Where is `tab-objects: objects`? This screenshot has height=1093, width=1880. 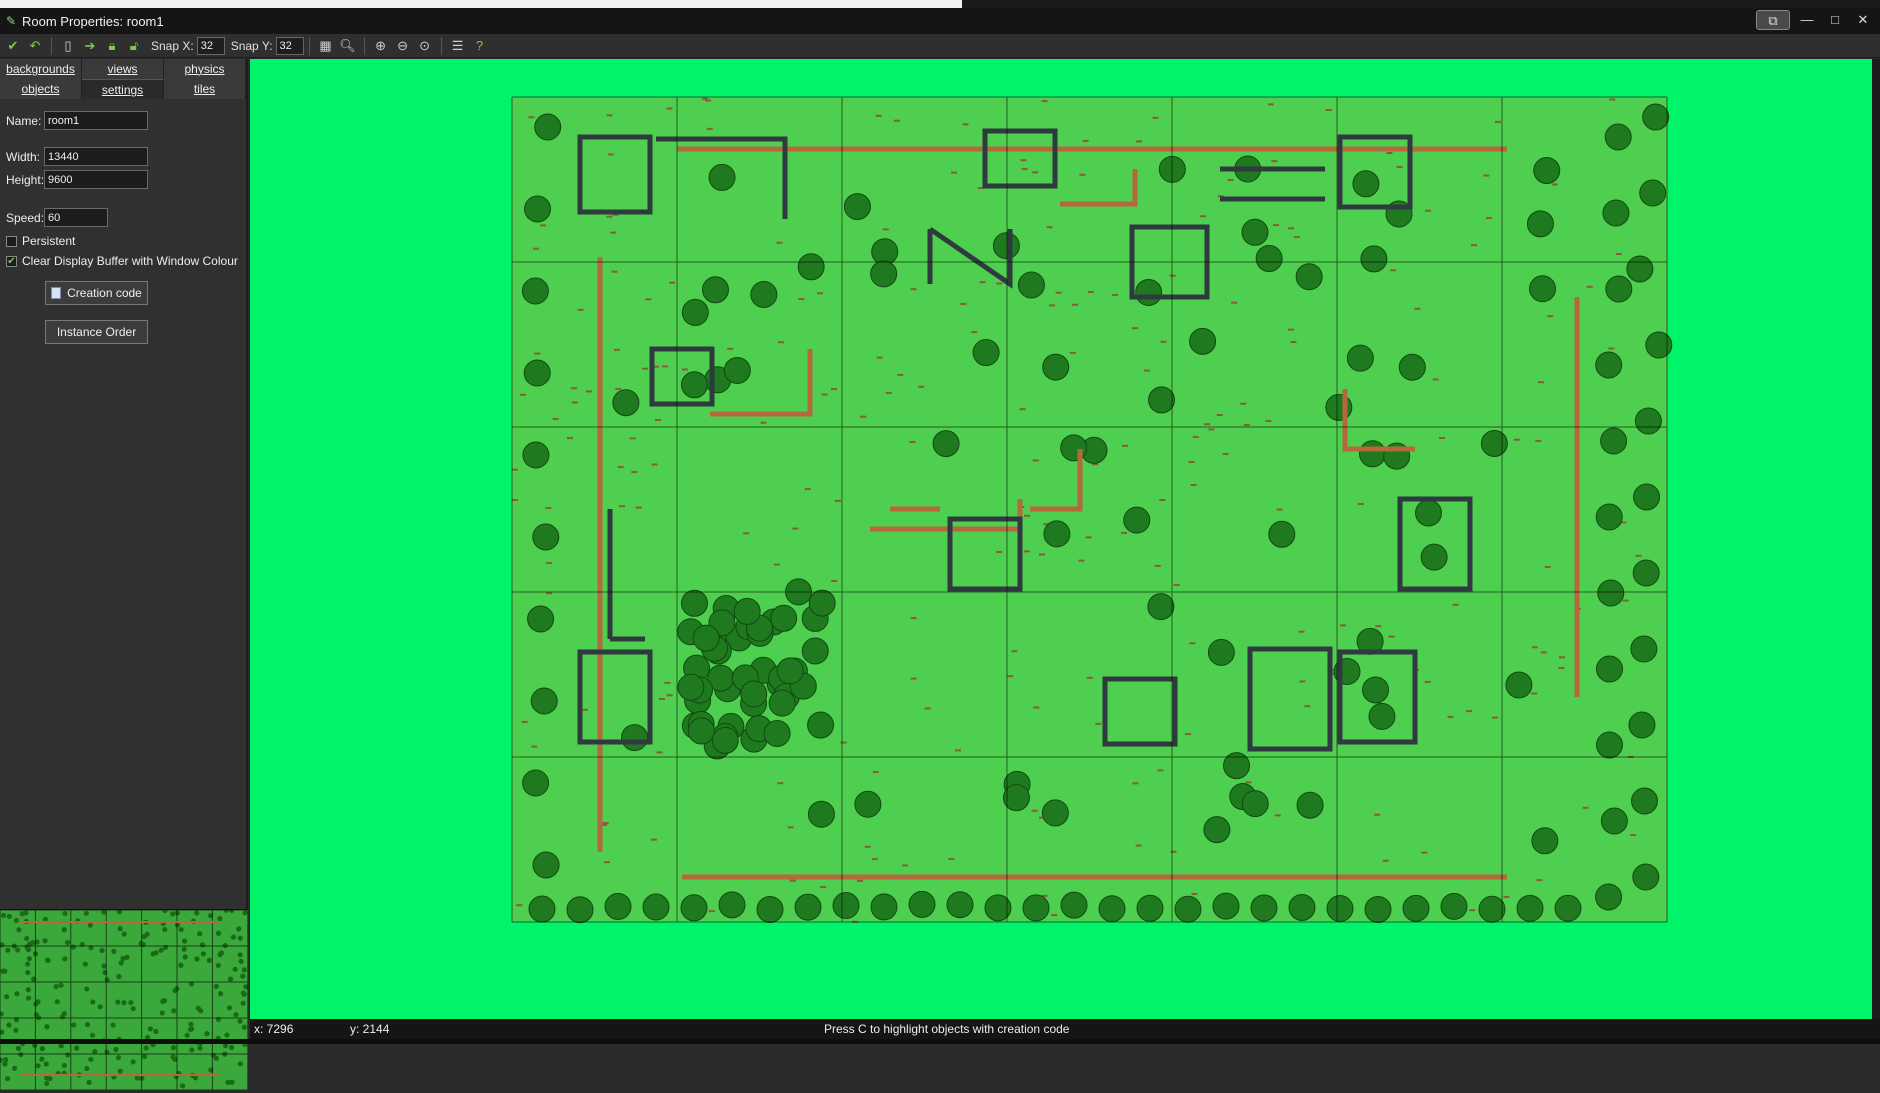
tab-objects: objects is located at coordinates (41, 89).